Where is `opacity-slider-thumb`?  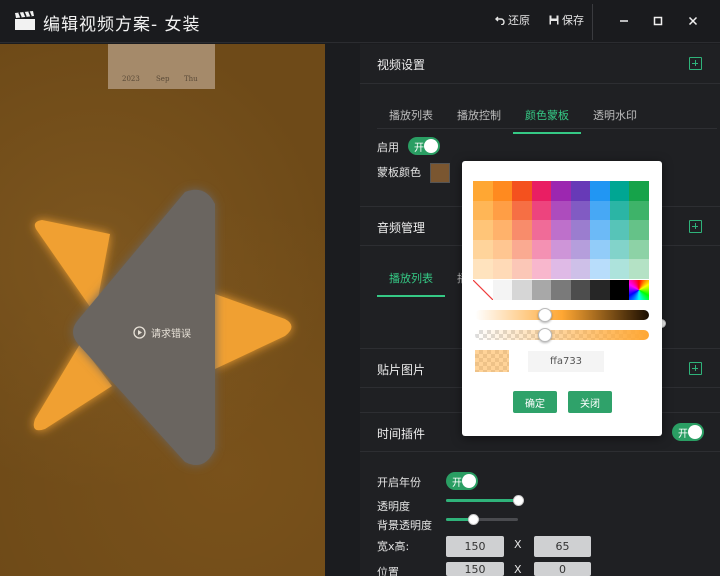 opacity-slider-thumb is located at coordinates (518, 500).